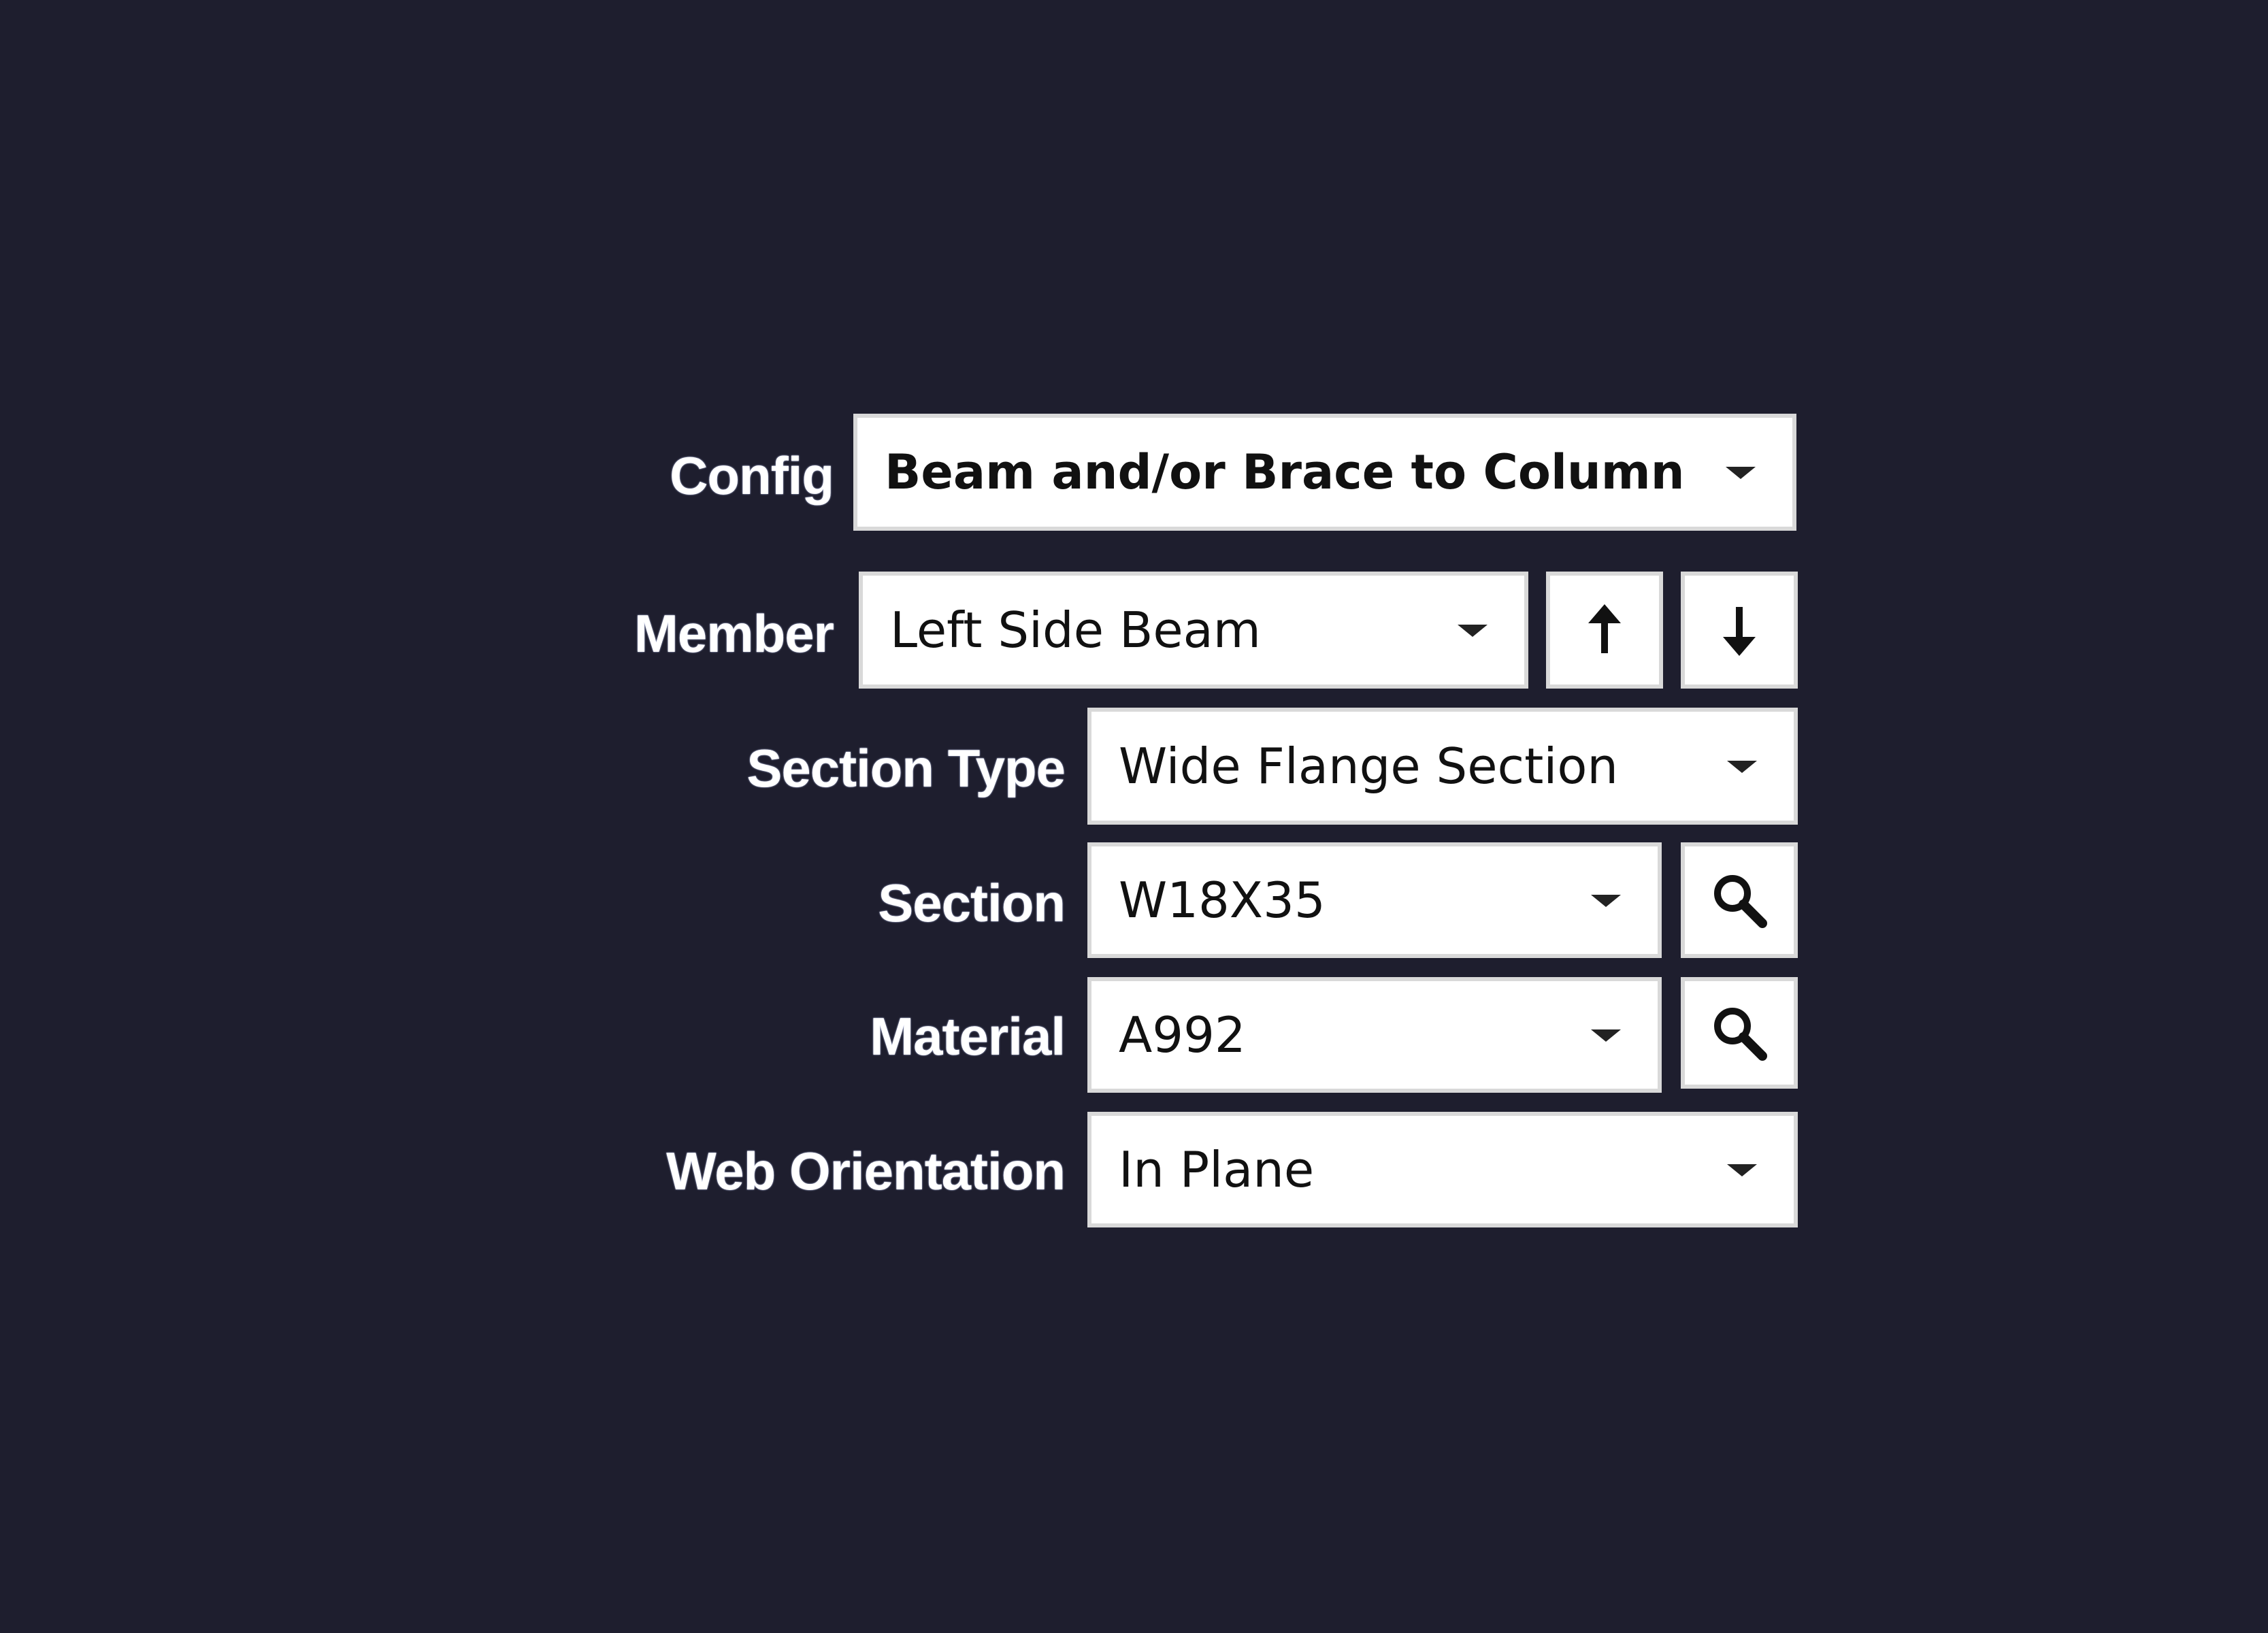 The height and width of the screenshot is (1633, 2268). I want to click on material-dropdown: A992, so click(1374, 1035).